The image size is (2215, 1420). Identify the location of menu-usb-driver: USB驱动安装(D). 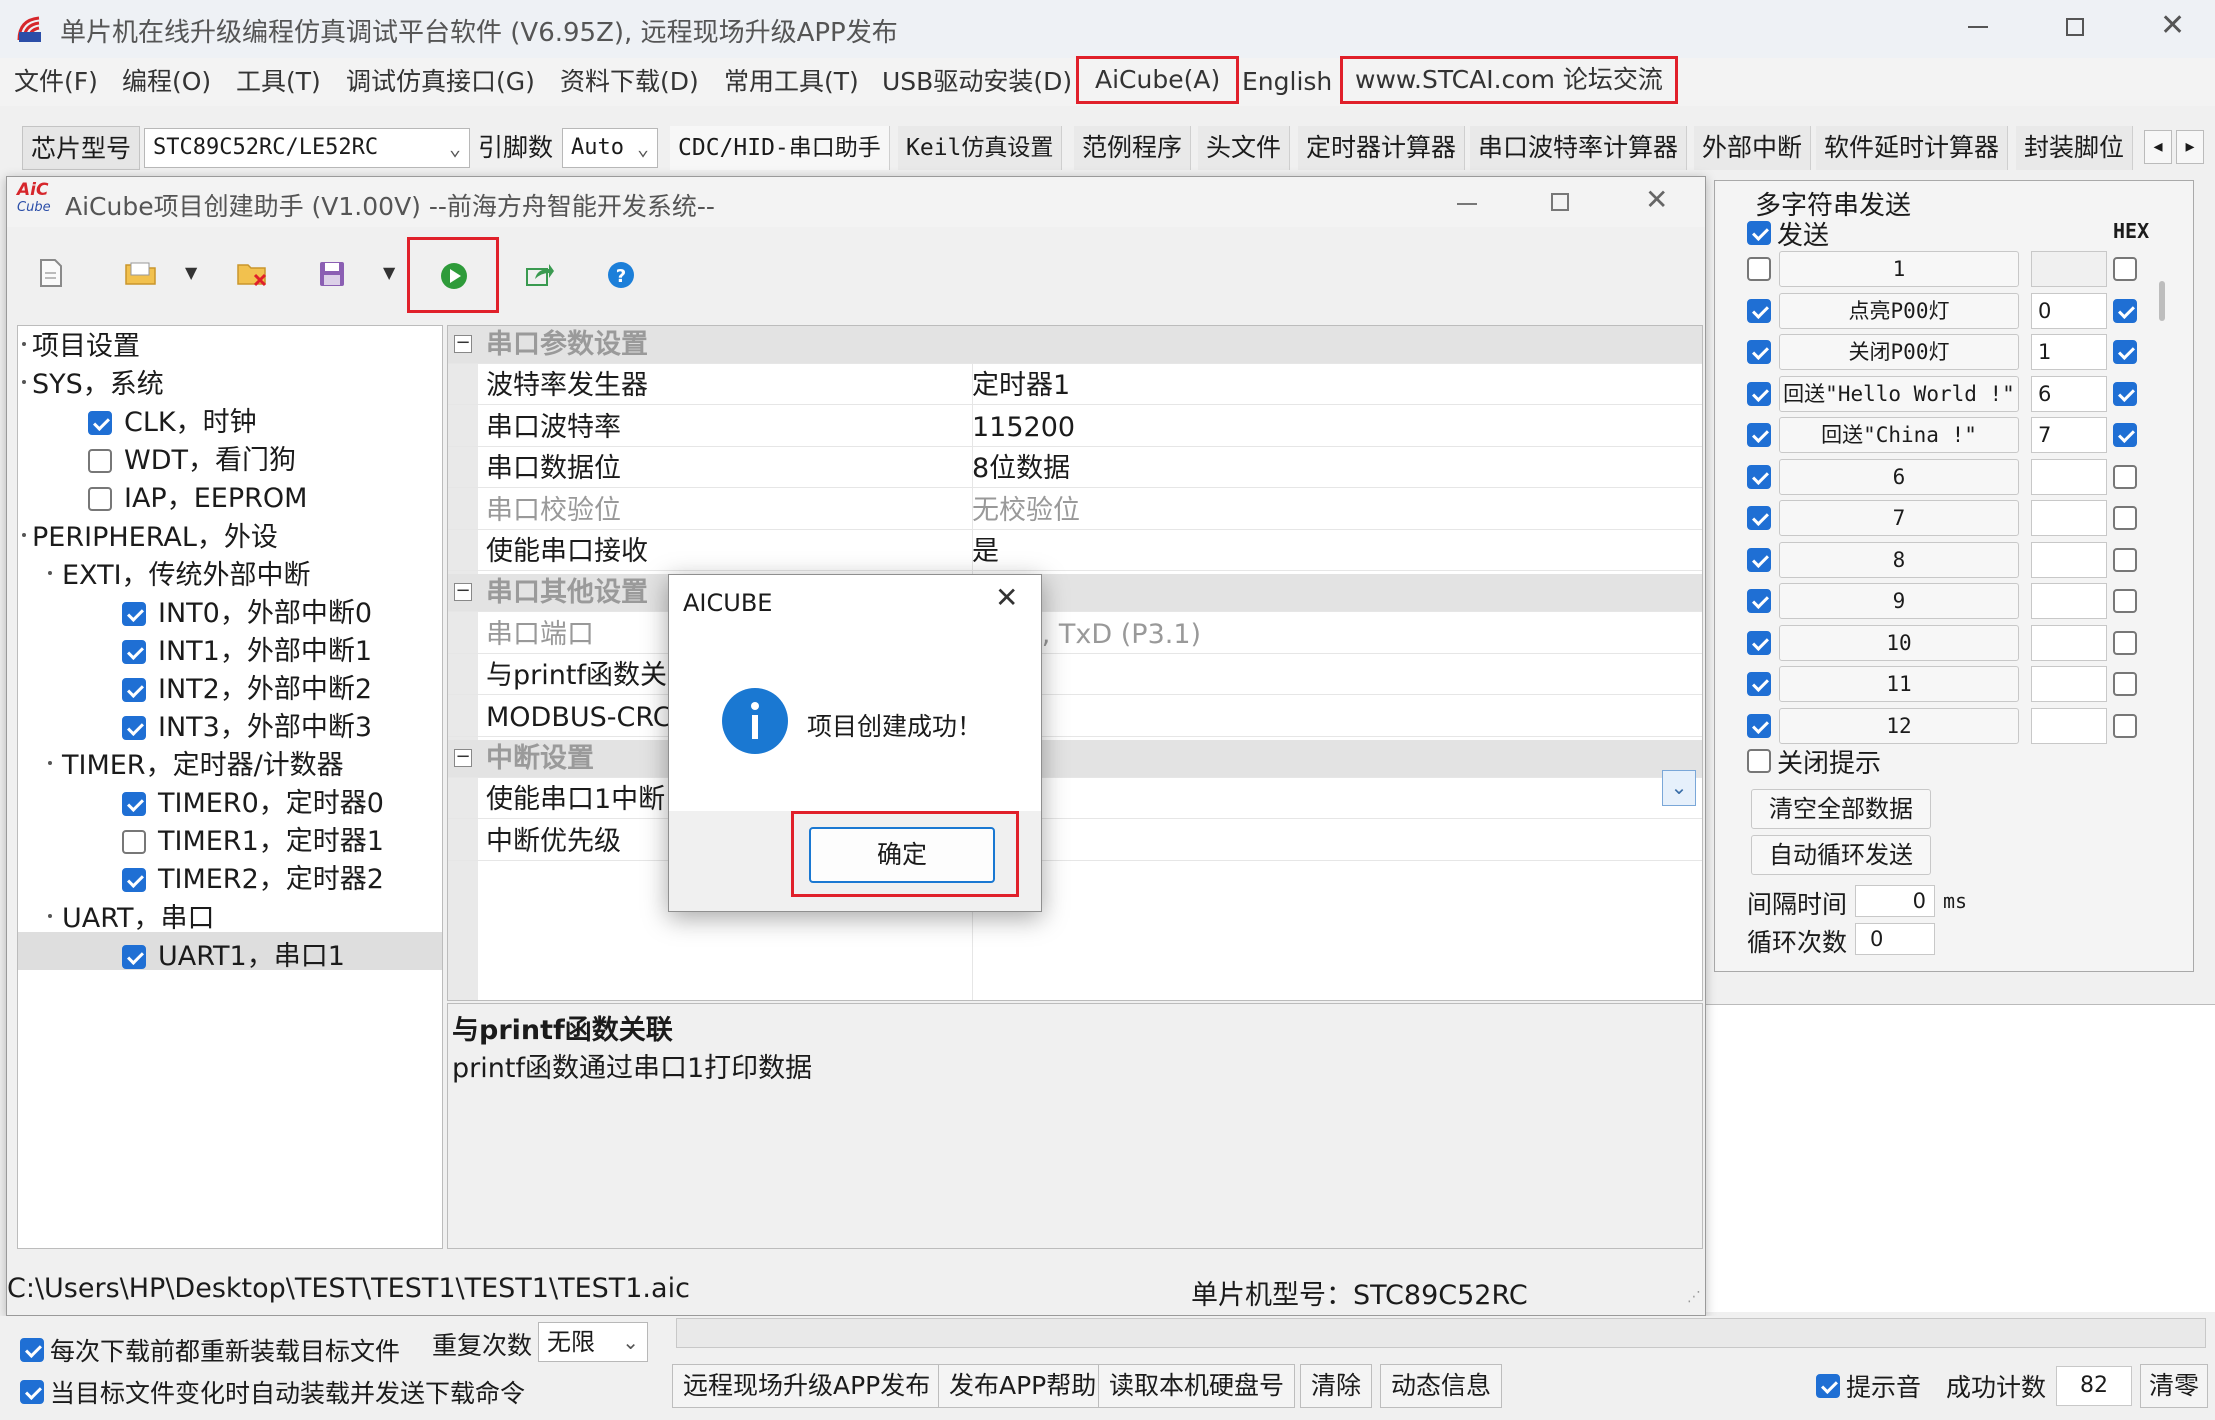
(977, 82).